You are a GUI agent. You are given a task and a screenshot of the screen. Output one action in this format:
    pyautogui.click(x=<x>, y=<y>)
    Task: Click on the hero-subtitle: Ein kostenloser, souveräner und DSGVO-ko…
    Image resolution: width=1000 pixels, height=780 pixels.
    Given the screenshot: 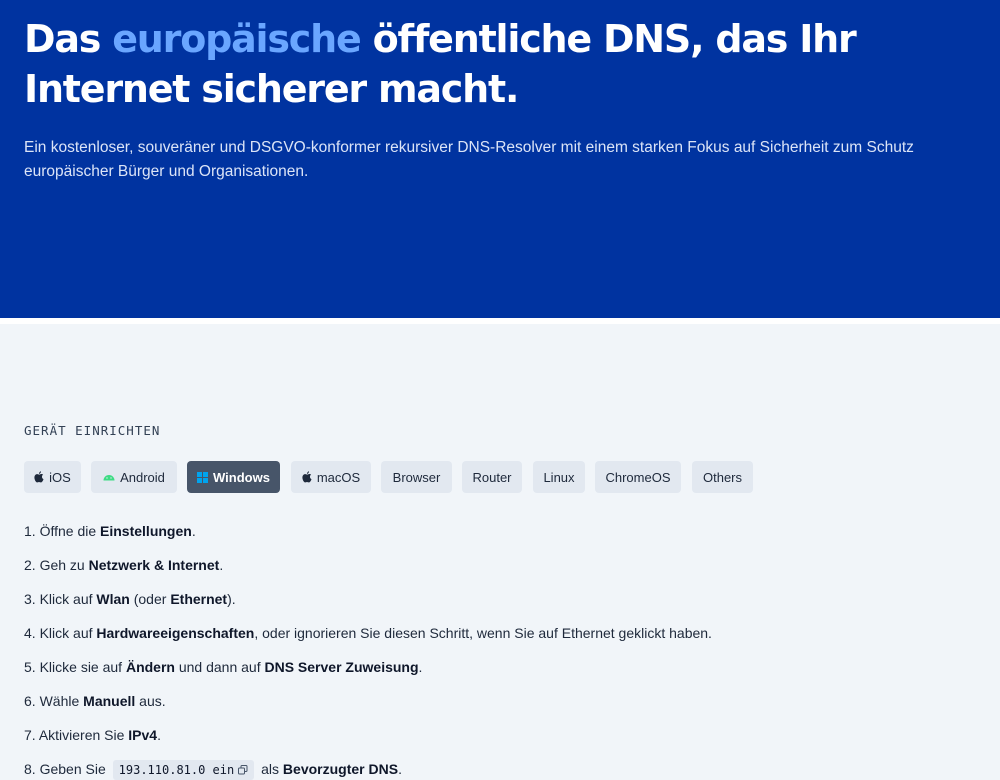 What is the action you would take?
    pyautogui.click(x=469, y=159)
    